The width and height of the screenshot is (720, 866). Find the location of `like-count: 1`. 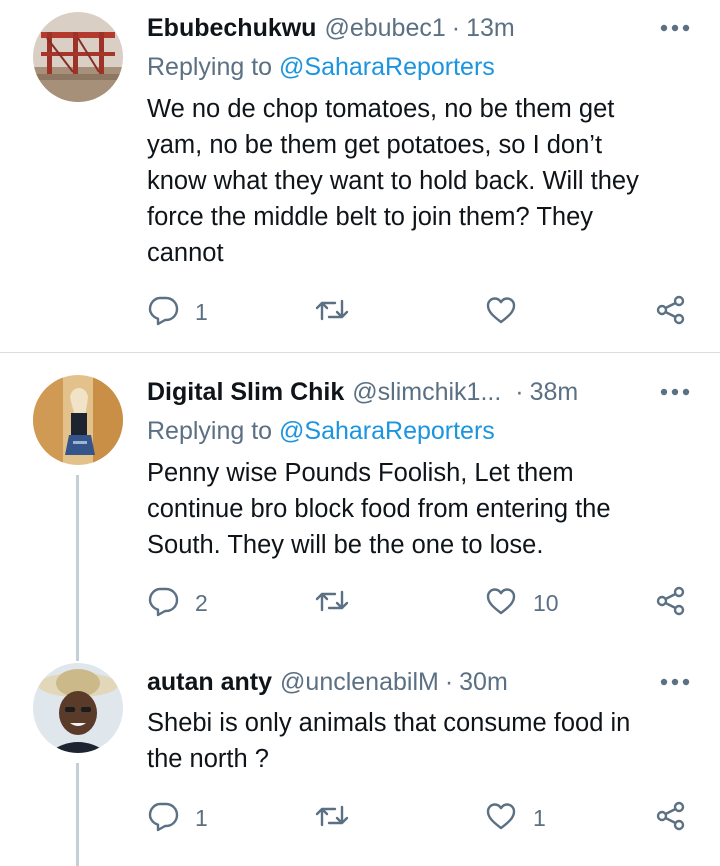

like-count: 1 is located at coordinates (539, 817).